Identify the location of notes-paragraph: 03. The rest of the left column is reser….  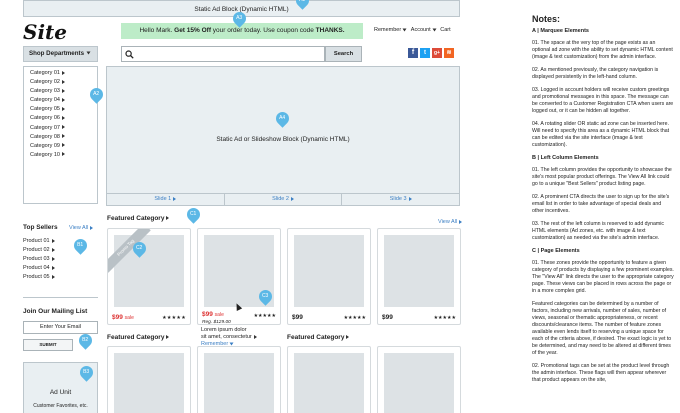
(598, 231).